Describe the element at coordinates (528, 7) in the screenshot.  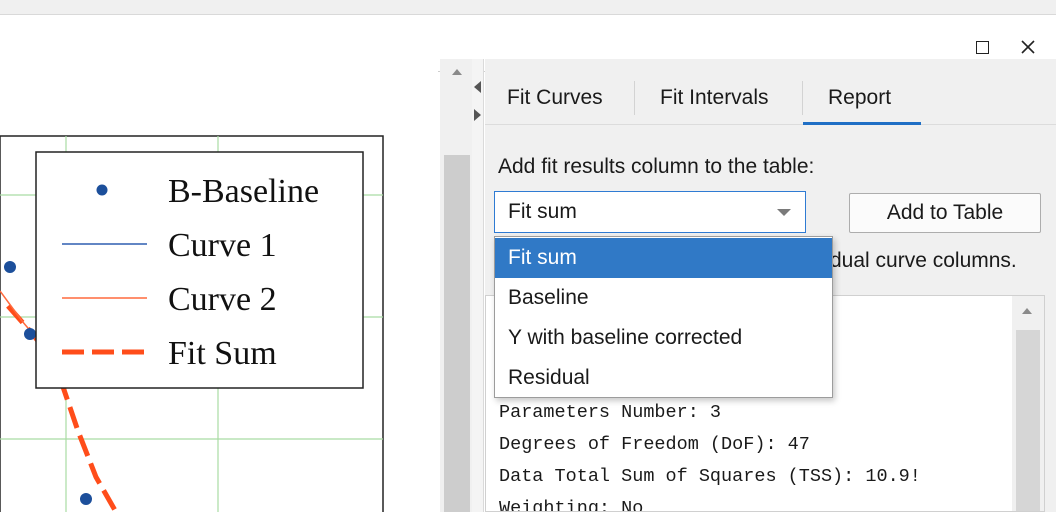
I see `top-strip` at that location.